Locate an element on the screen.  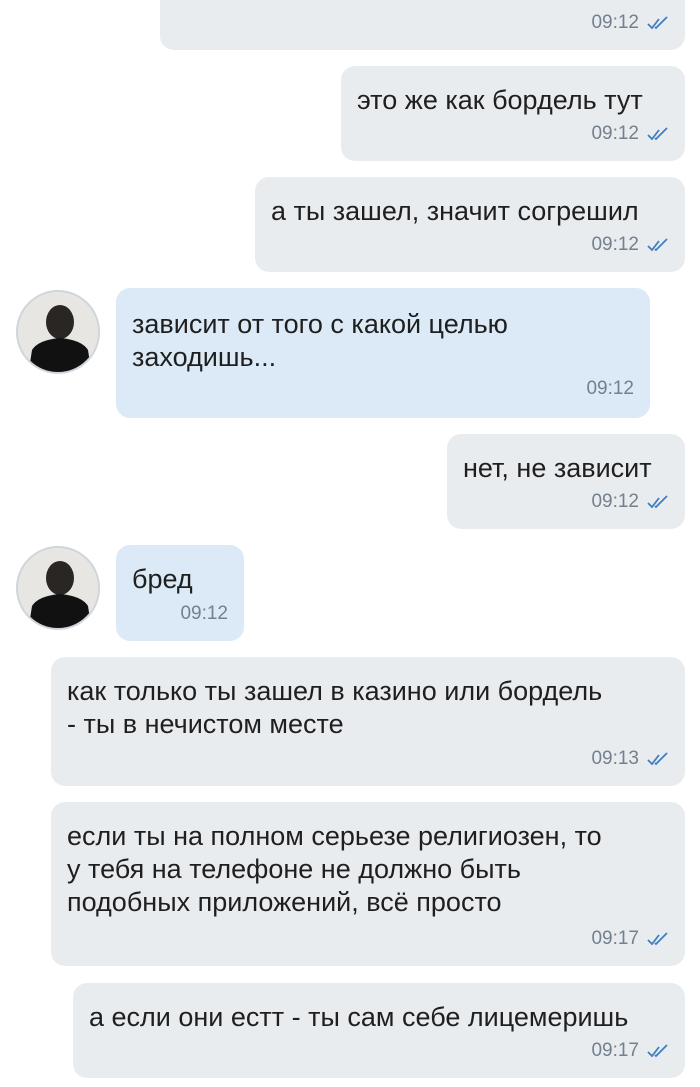
message-text-line: у тебя на телефоне не должно быть is located at coordinates (294, 869).